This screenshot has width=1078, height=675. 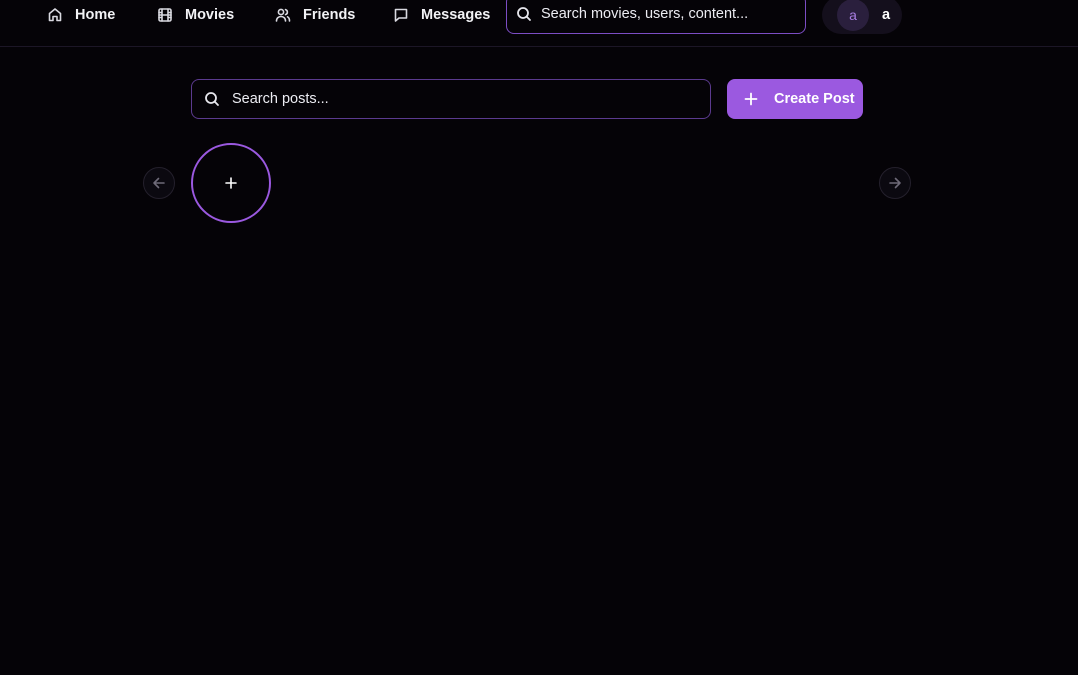 I want to click on nav-home-label: Home, so click(x=95, y=15).